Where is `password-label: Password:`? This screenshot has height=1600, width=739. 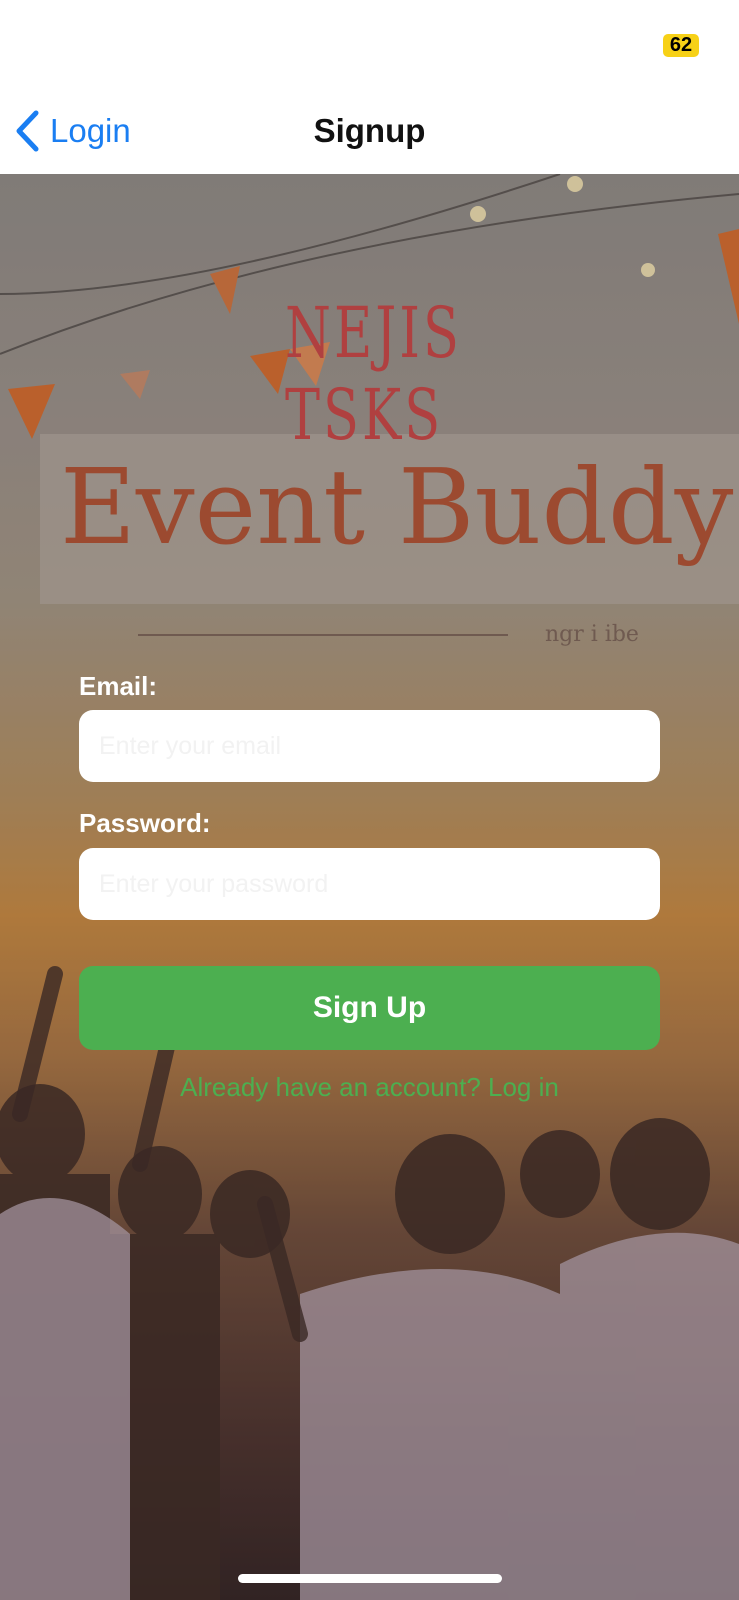
password-label: Password: is located at coordinates (145, 823).